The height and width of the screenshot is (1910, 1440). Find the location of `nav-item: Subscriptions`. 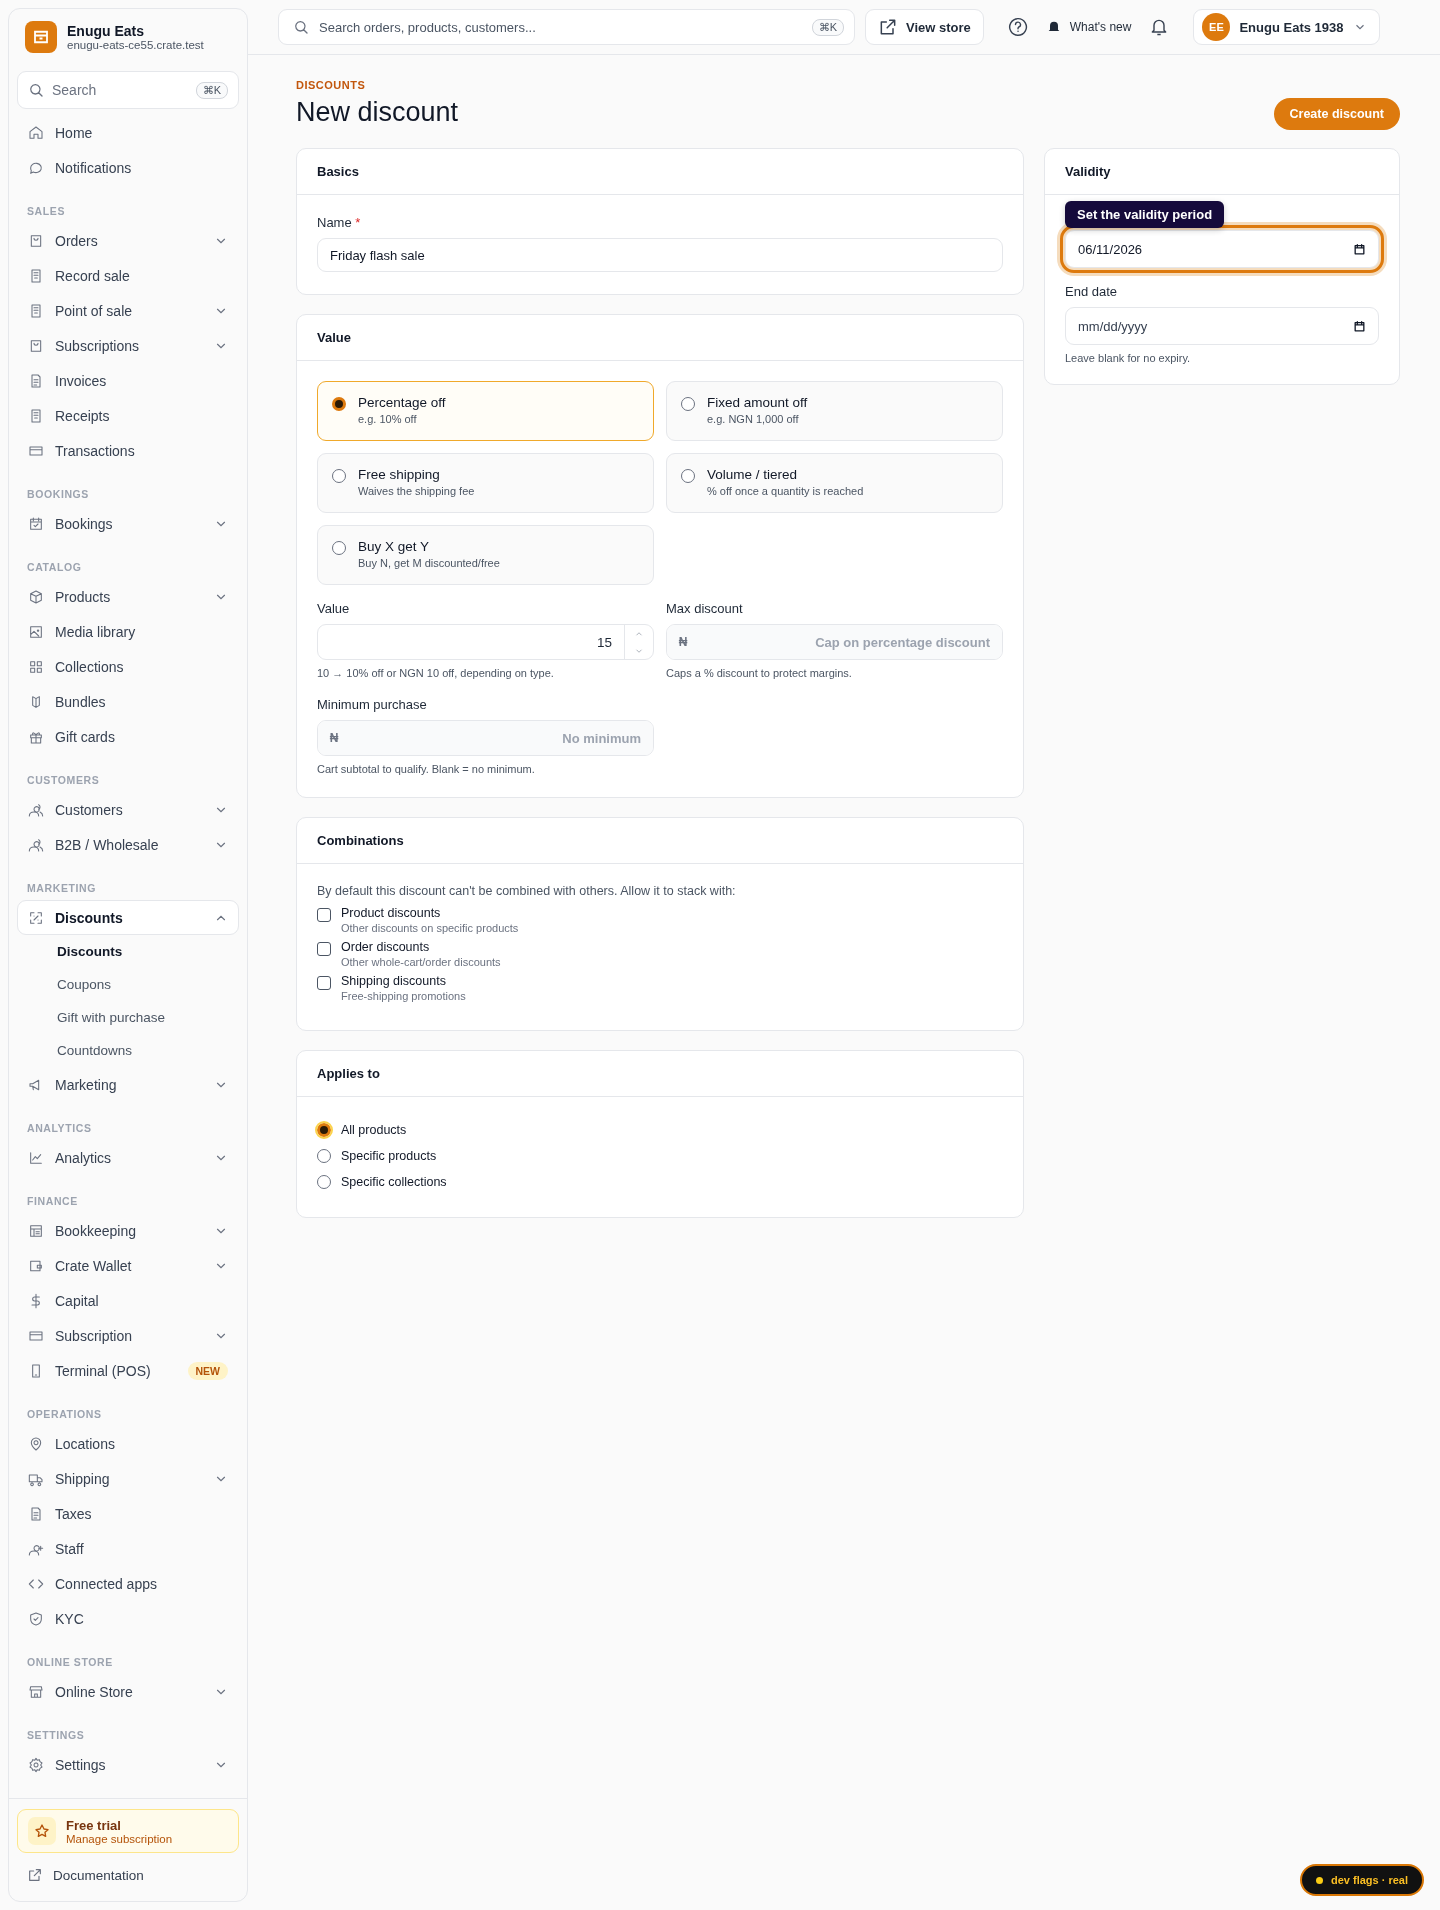

nav-item: Subscriptions is located at coordinates (128, 345).